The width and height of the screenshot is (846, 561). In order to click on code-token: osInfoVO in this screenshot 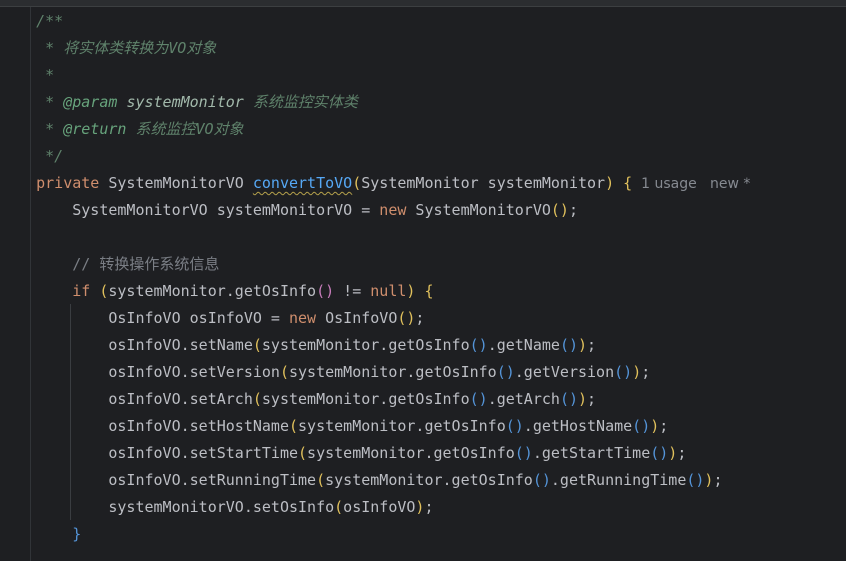, I will do `click(379, 507)`.